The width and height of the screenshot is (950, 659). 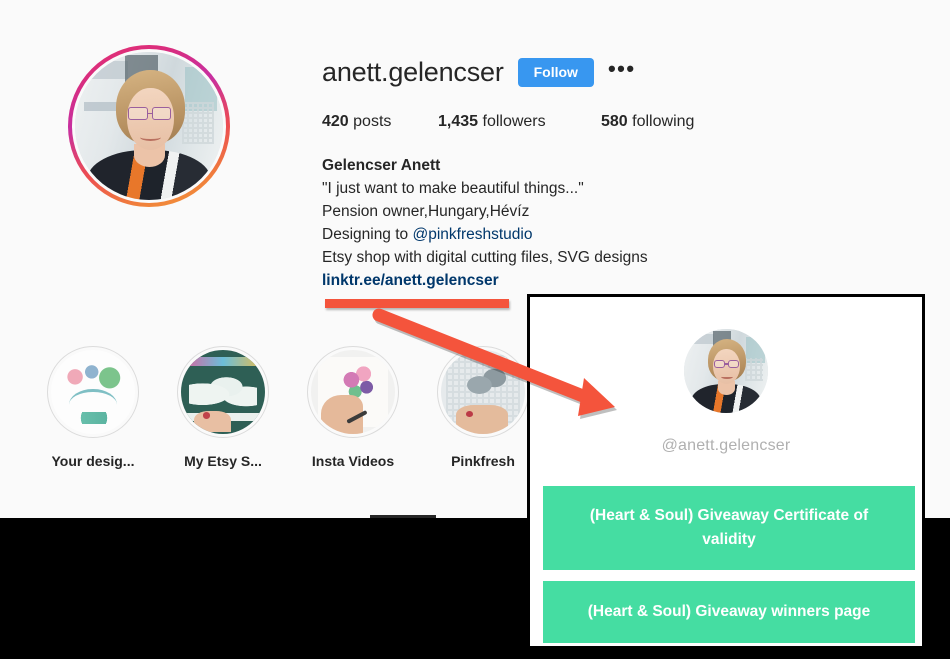 What do you see at coordinates (602, 234) in the screenshot?
I see `bio-line-3: Designing to @pinkfreshstudio` at bounding box center [602, 234].